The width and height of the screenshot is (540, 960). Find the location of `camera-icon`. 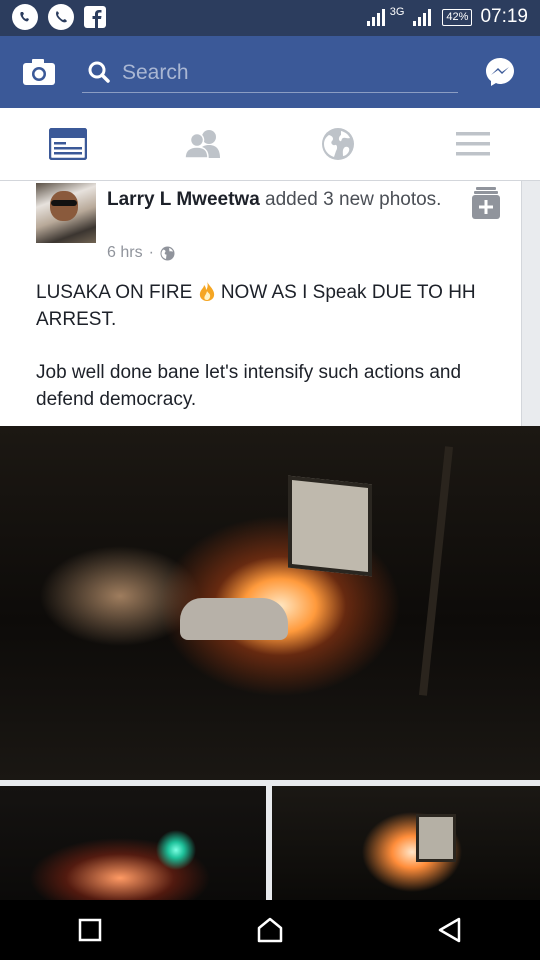

camera-icon is located at coordinates (39, 74).